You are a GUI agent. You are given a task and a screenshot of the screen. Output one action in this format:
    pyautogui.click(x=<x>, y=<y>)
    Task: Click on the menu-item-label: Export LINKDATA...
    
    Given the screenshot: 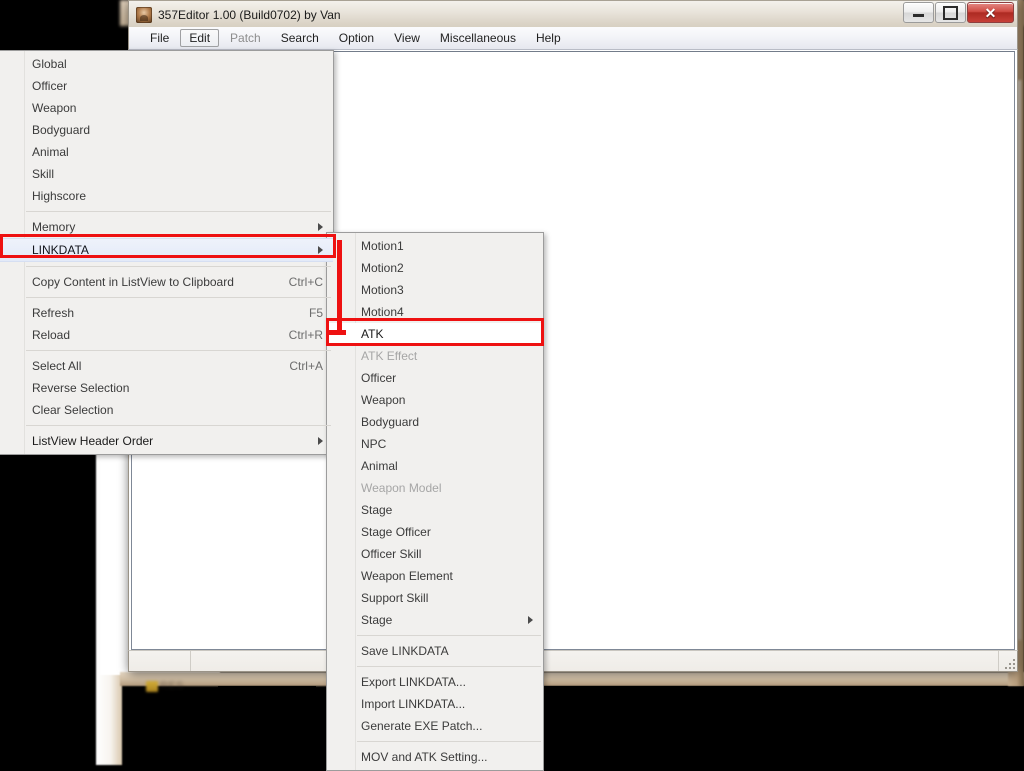 What is the action you would take?
    pyautogui.click(x=413, y=682)
    